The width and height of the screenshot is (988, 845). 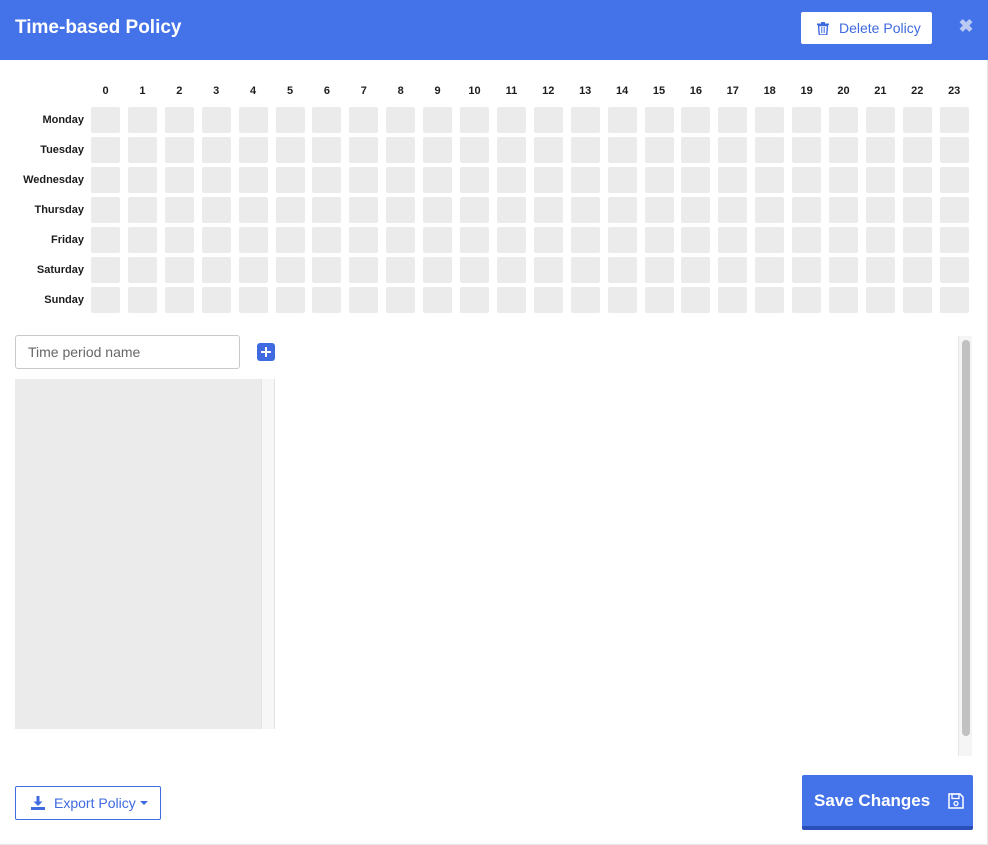 I want to click on close-icon: ✖, so click(x=966, y=26).